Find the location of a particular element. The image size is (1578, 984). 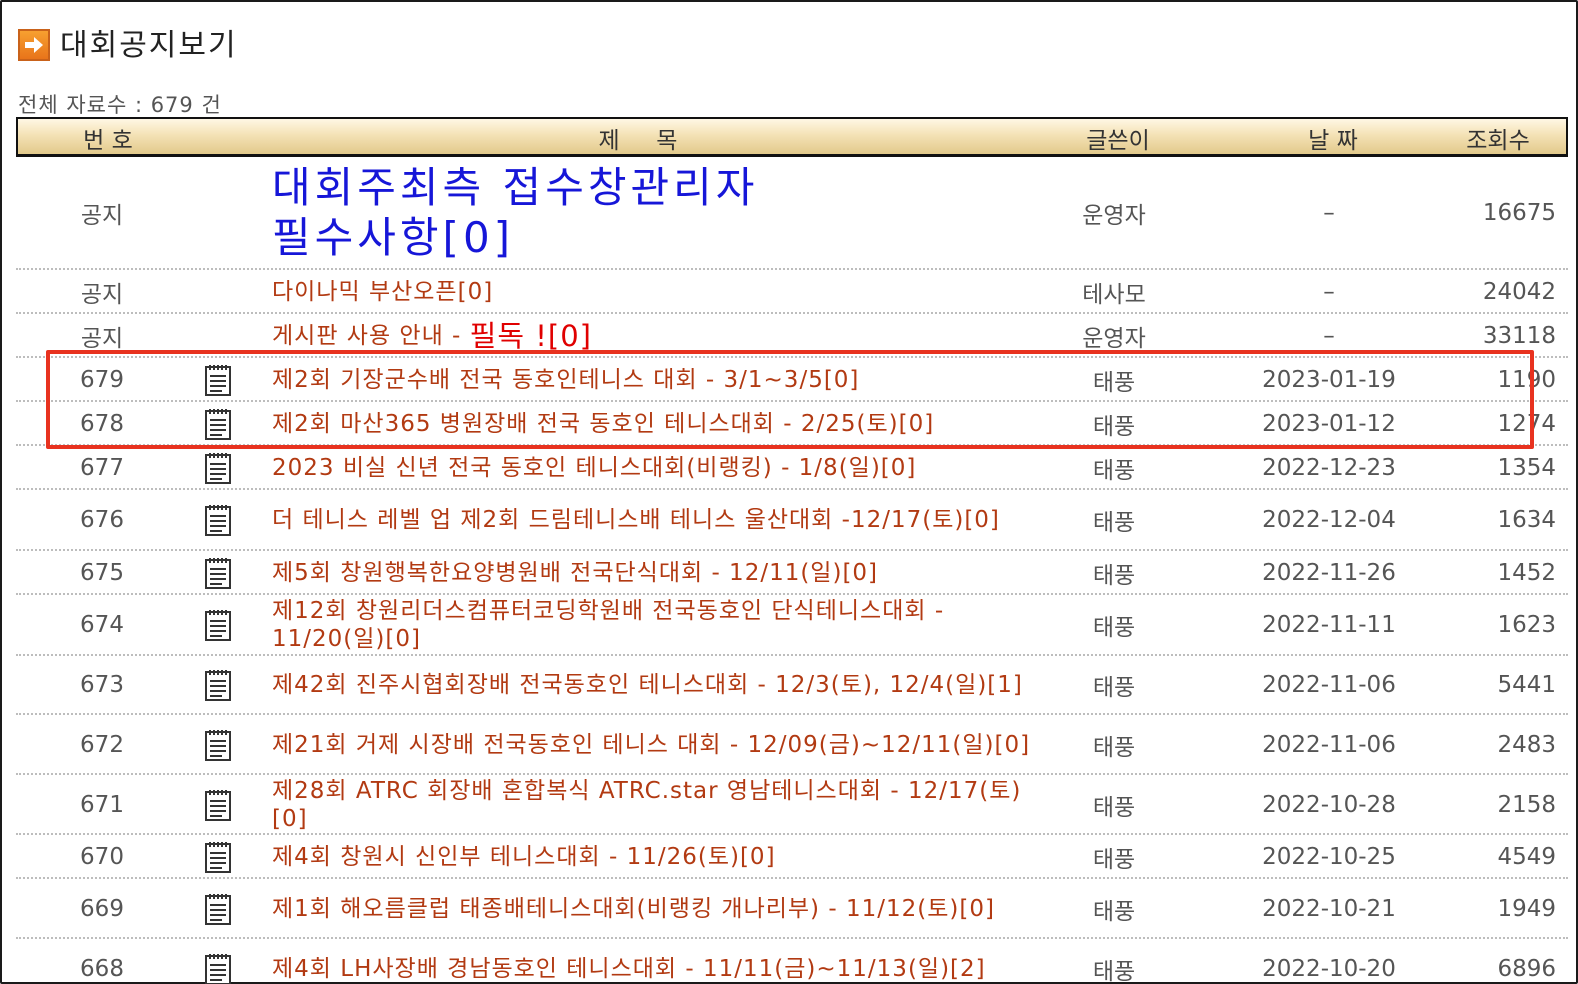

date: 2022-10-21 is located at coordinates (1329, 908).